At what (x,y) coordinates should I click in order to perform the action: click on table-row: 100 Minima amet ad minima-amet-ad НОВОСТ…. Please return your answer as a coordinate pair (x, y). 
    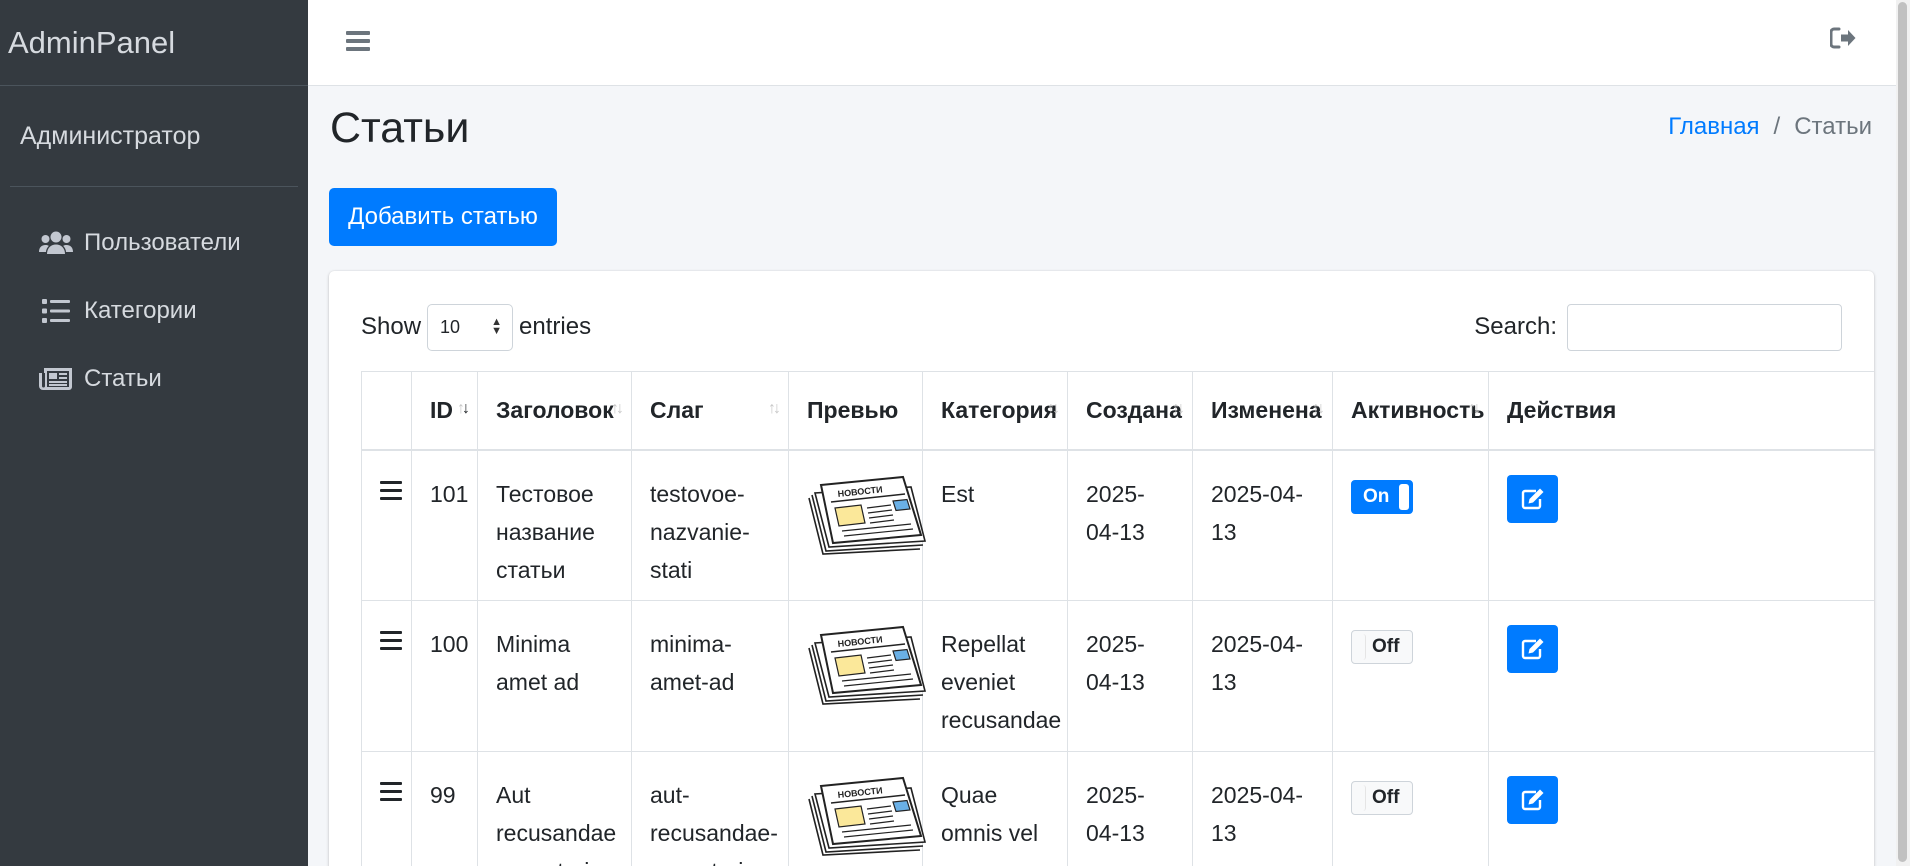
    Looking at the image, I should click on (1117, 676).